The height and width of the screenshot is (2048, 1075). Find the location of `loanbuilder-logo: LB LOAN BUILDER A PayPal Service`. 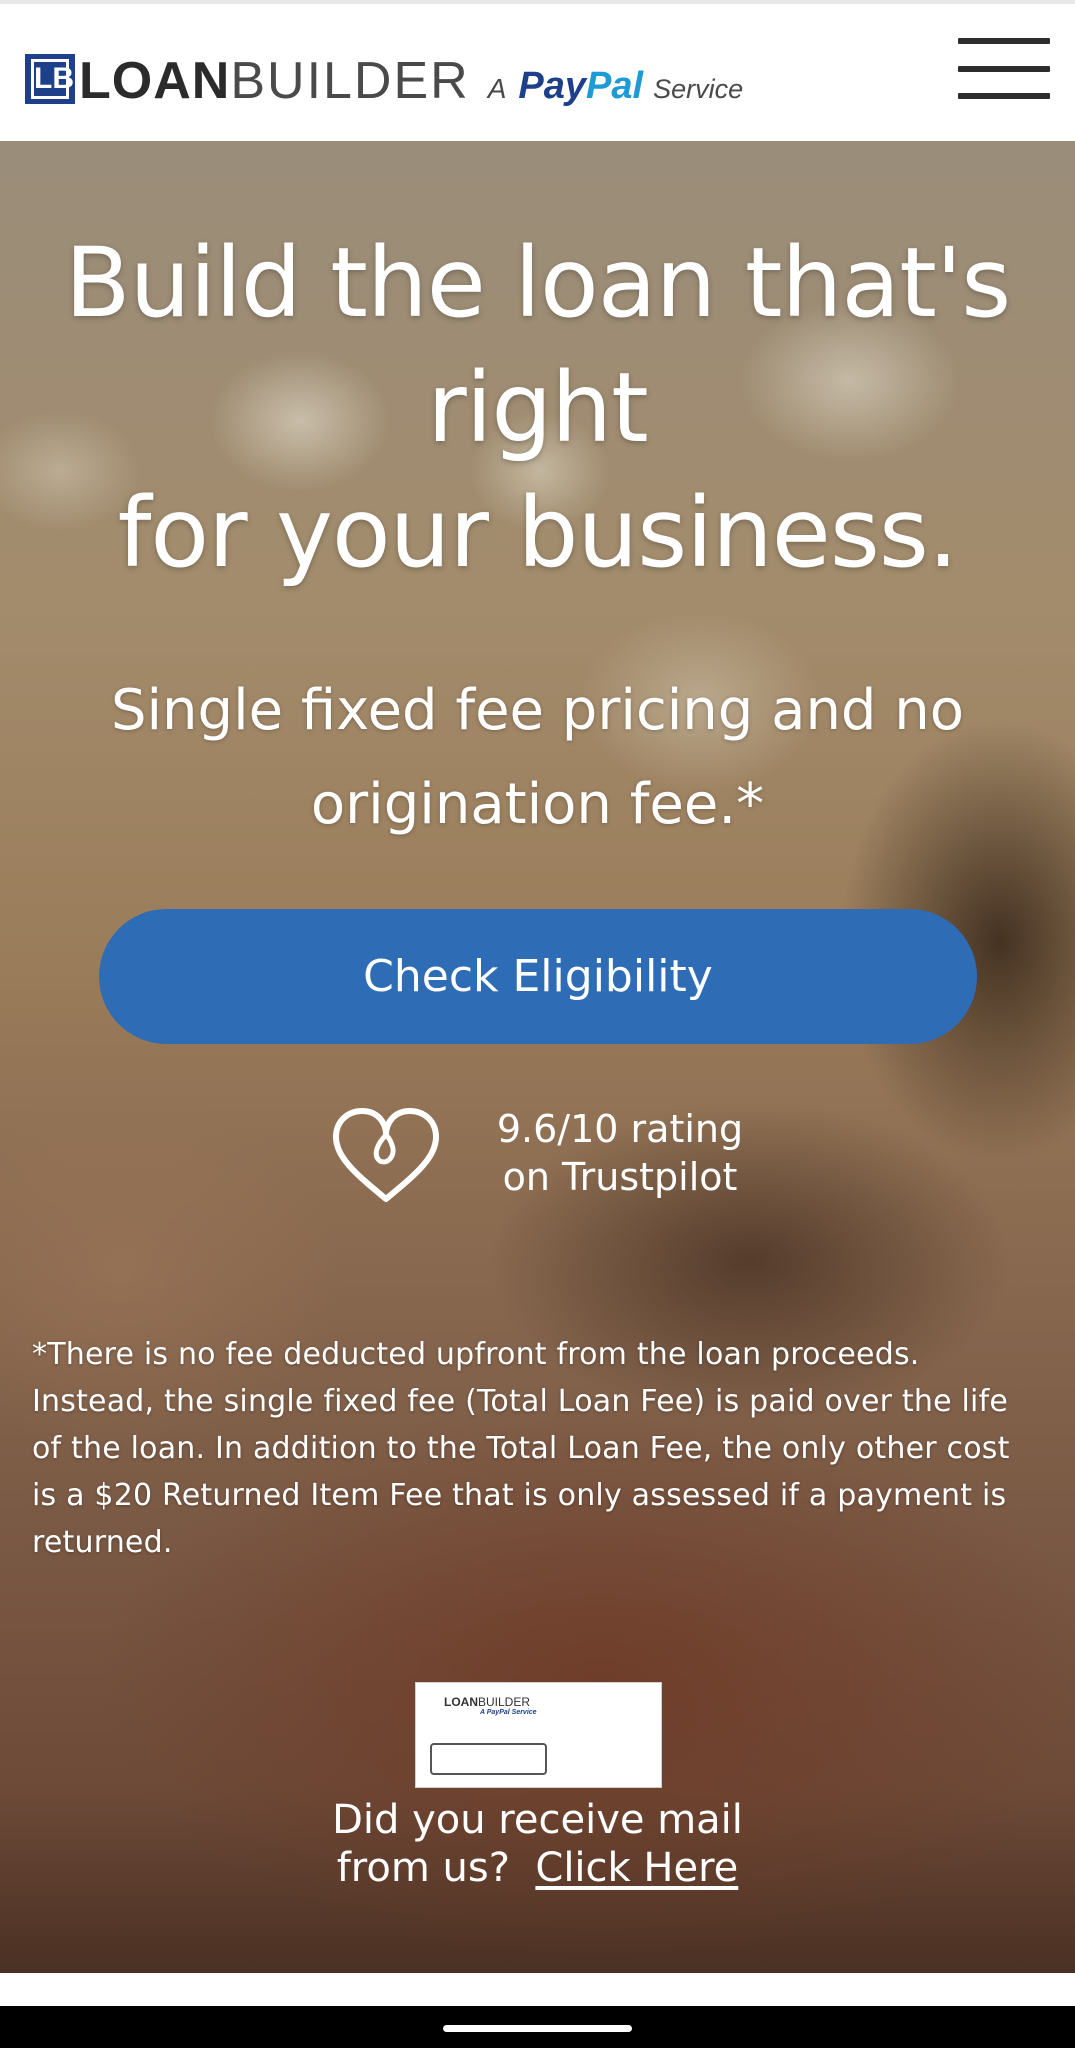

loanbuilder-logo: LB LOAN BUILDER A PayPal Service is located at coordinates (384, 78).